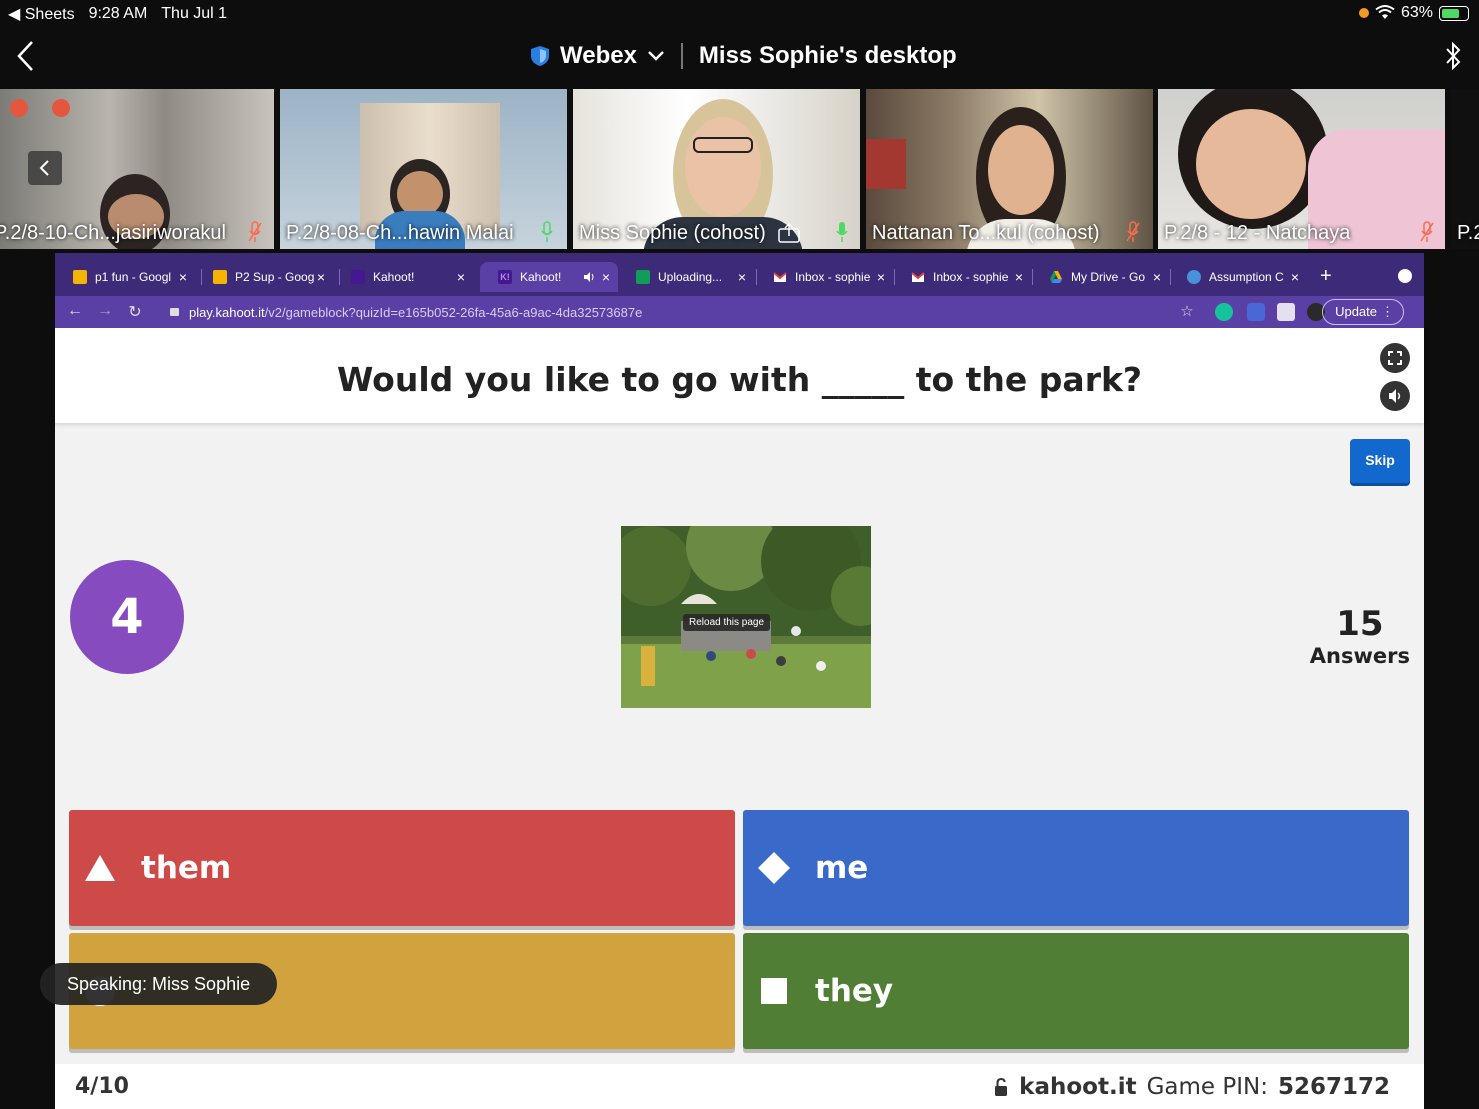  Describe the element at coordinates (102, 1086) in the screenshot. I see `question-progress: 4/10` at that location.